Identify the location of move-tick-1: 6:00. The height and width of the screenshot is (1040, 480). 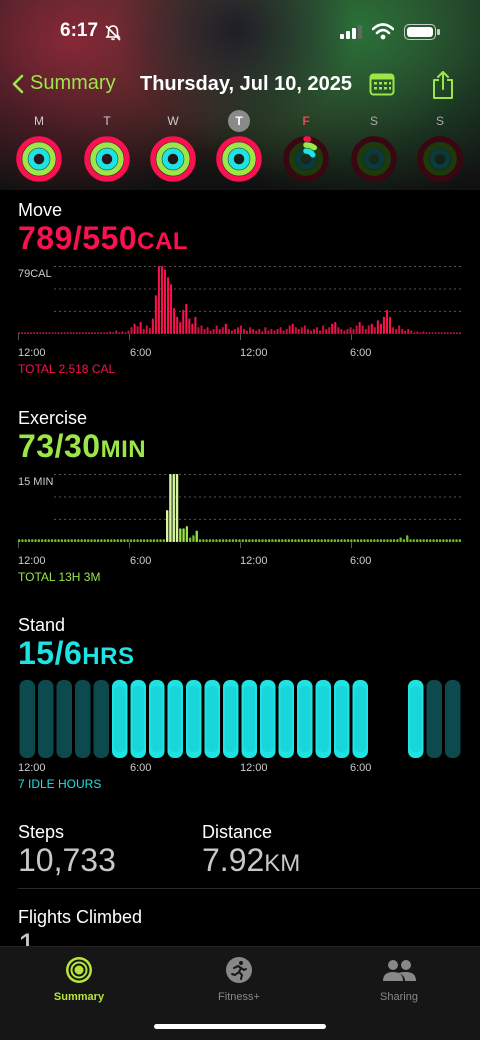
(141, 353).